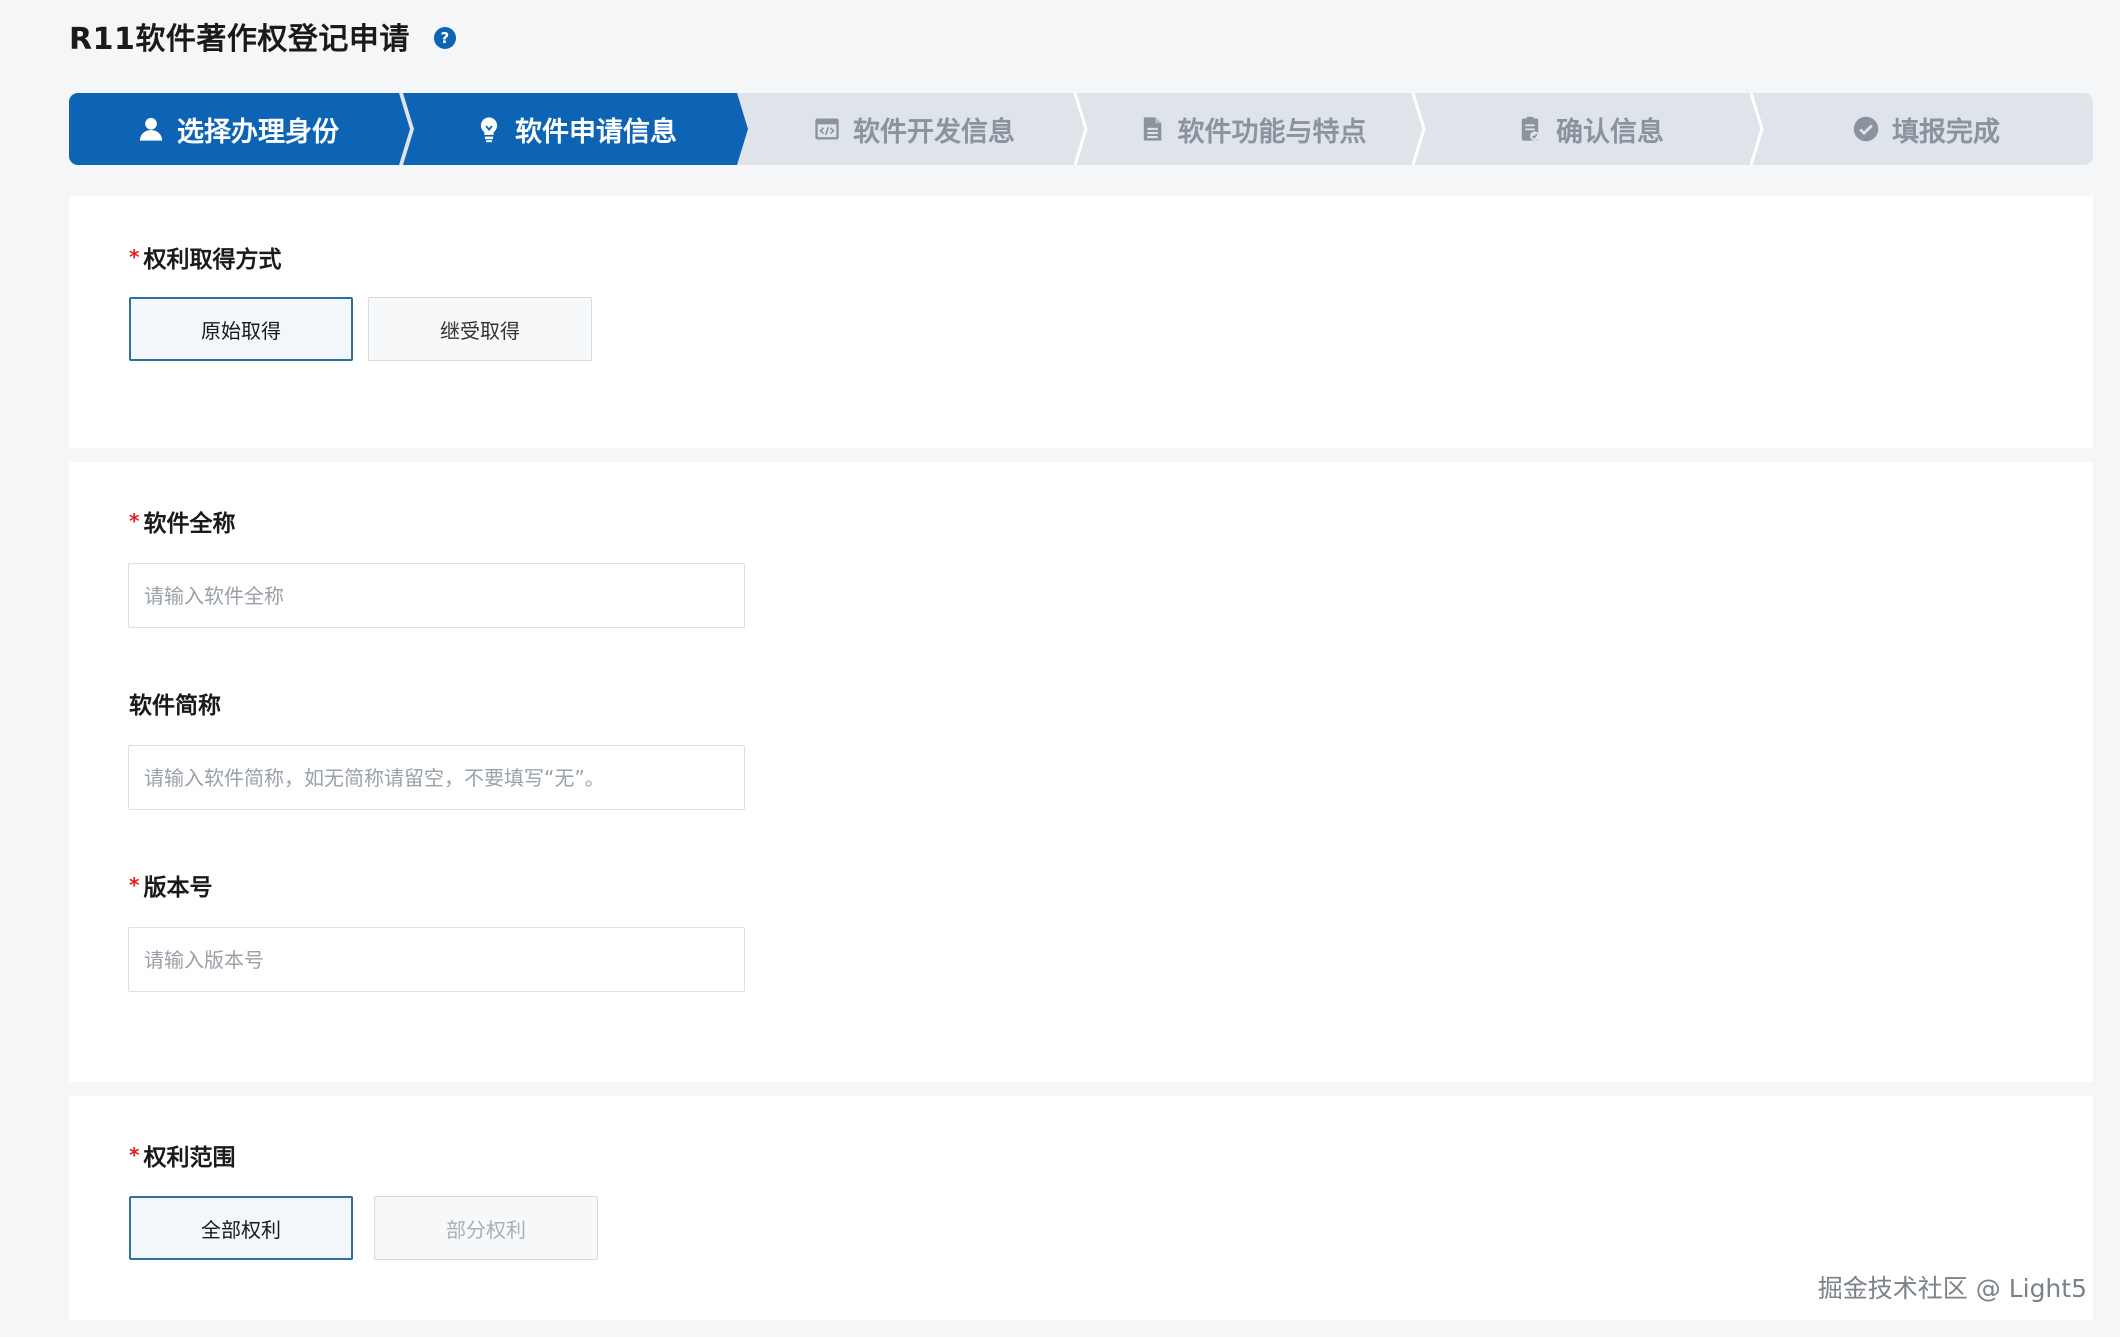 The width and height of the screenshot is (2120, 1337). Describe the element at coordinates (1946, 132) in the screenshot. I see `step-label: 填报完成` at that location.